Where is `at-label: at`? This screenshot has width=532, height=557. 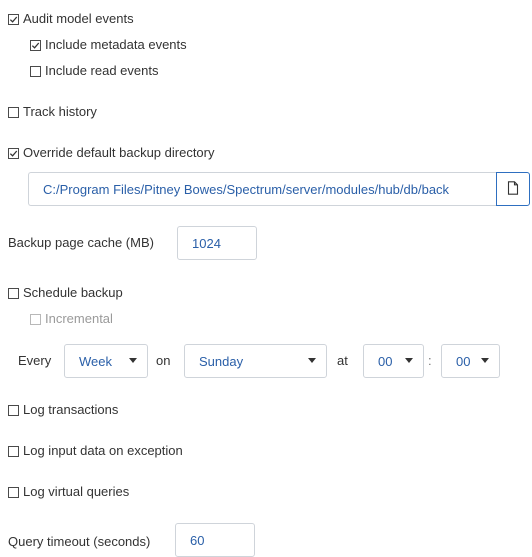
at-label: at is located at coordinates (342, 360).